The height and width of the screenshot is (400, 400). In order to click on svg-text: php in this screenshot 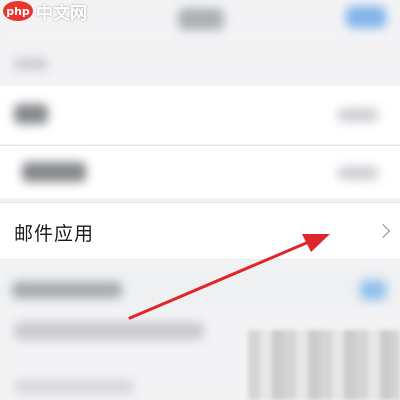, I will do `click(18, 11)`.